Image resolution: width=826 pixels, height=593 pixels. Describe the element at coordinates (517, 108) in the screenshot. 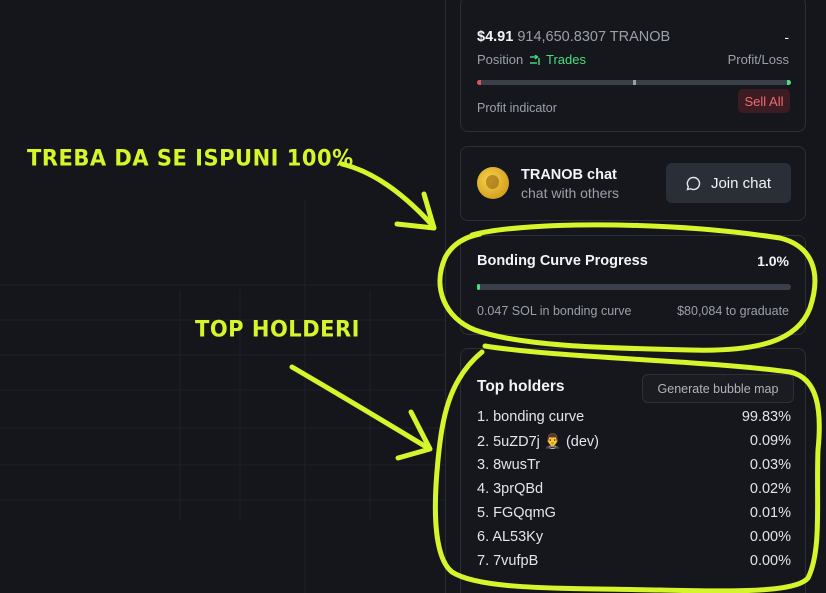

I see `profit-indicator-label: Profit indicator` at that location.